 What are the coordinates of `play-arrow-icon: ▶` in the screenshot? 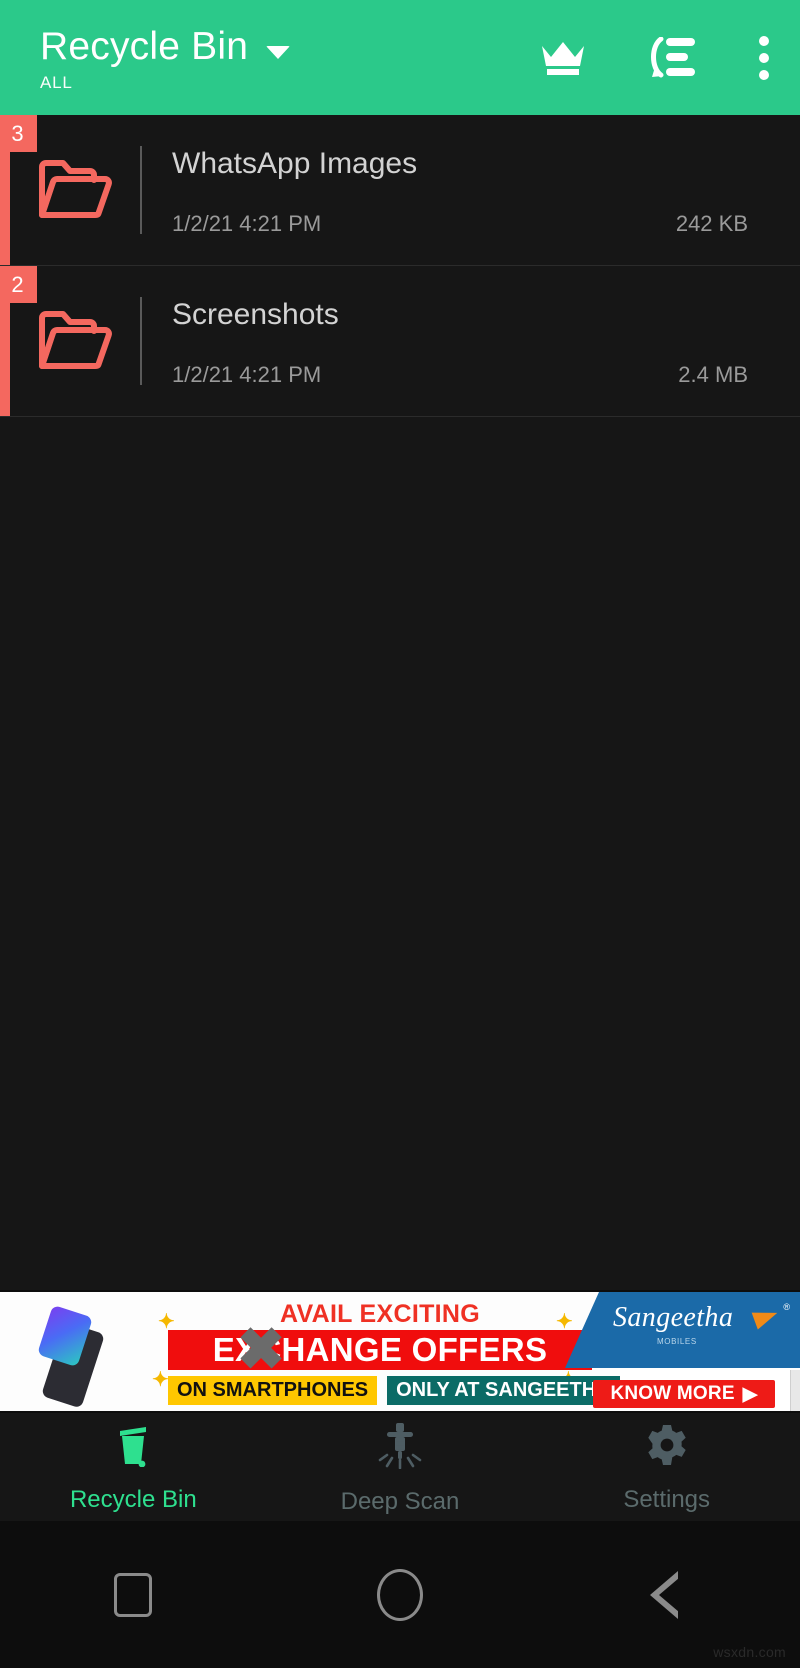 It's located at (750, 1394).